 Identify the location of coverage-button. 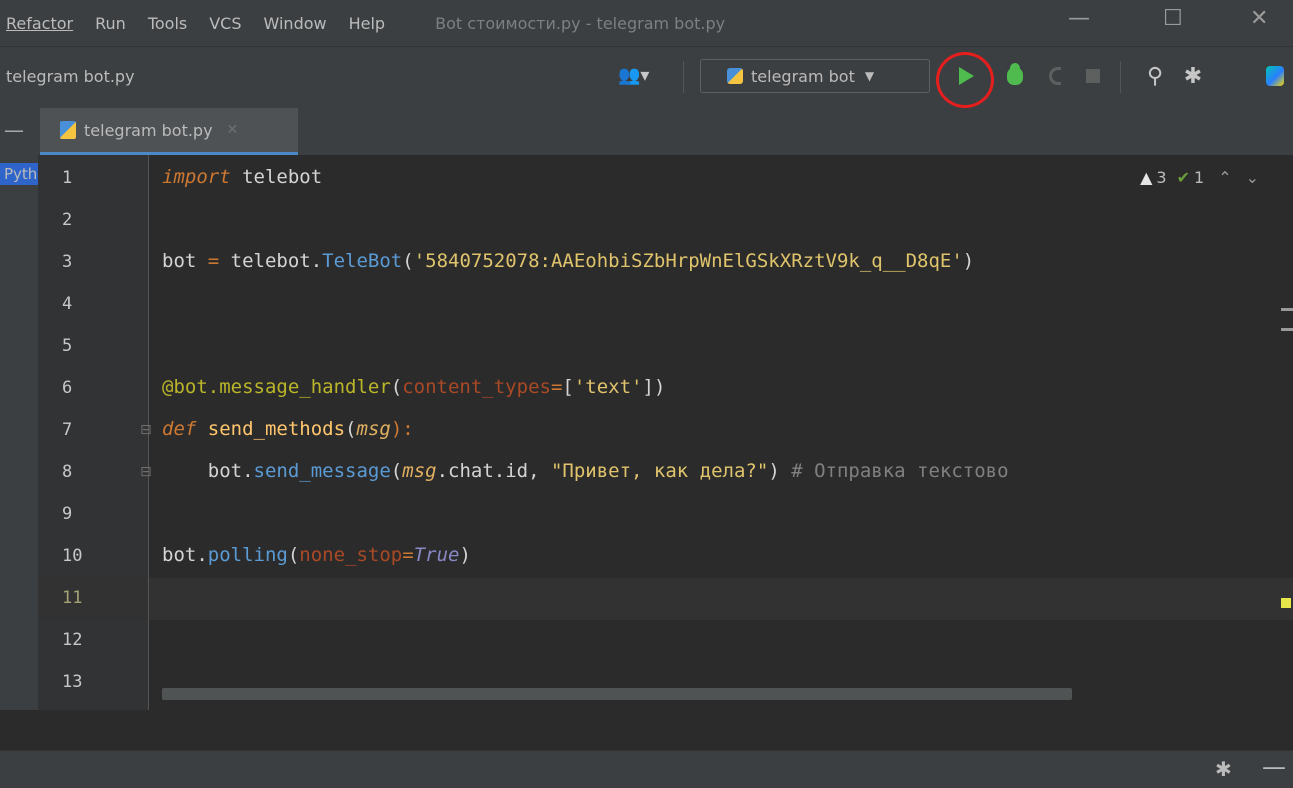
(1055, 76).